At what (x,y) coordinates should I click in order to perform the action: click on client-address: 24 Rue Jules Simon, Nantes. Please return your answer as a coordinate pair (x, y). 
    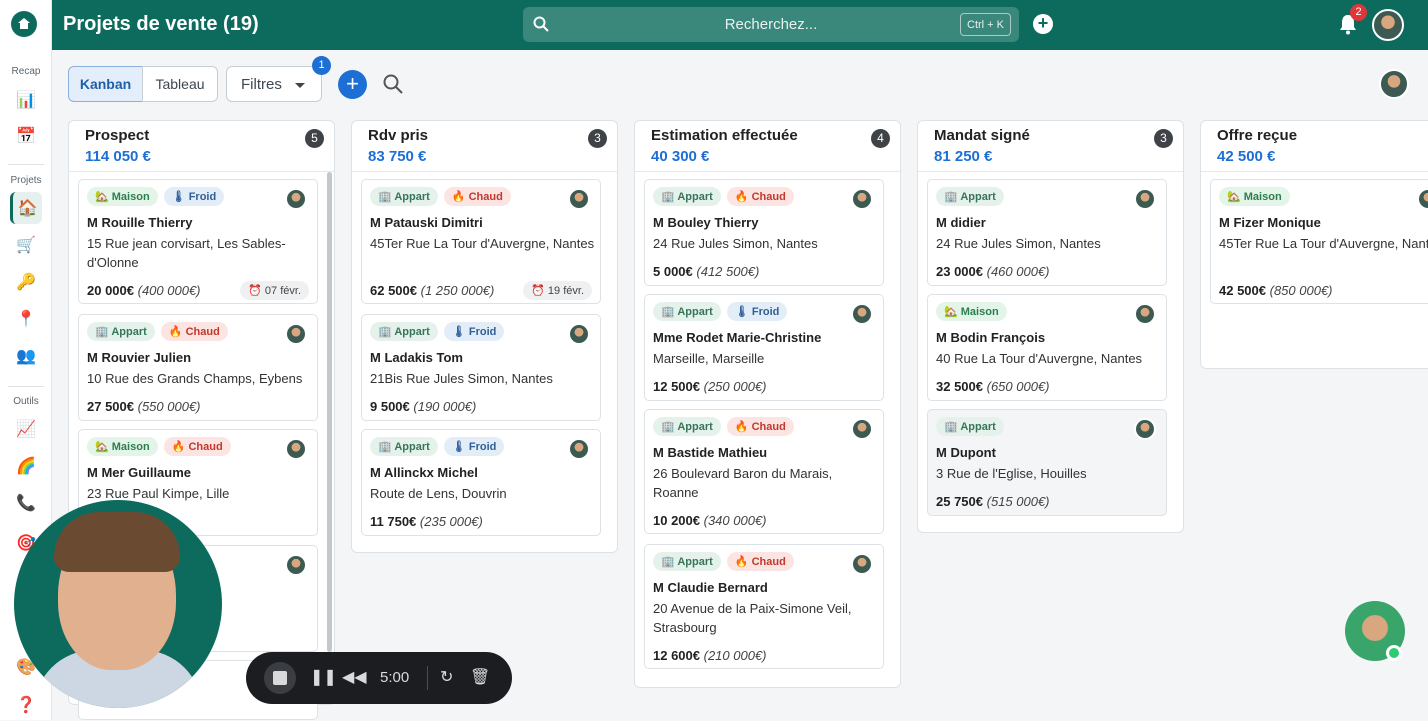
    Looking at the image, I should click on (1018, 243).